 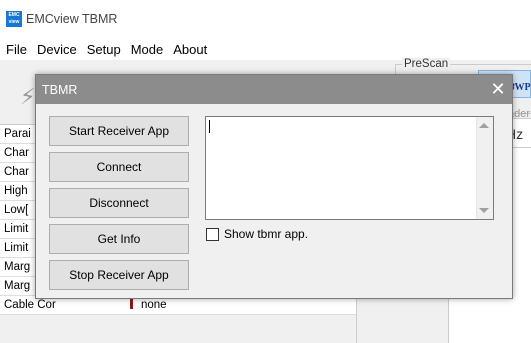 I want to click on output-scrollbar, so click(x=484, y=168).